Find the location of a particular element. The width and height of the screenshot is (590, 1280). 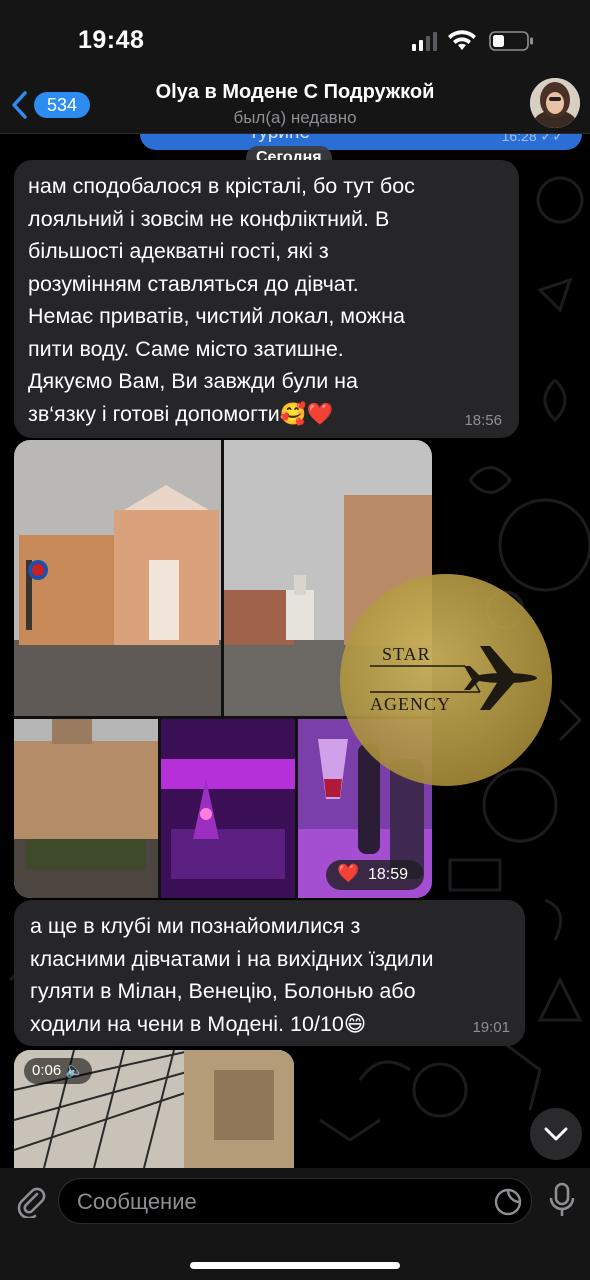

clock: 19:48 is located at coordinates (111, 40).